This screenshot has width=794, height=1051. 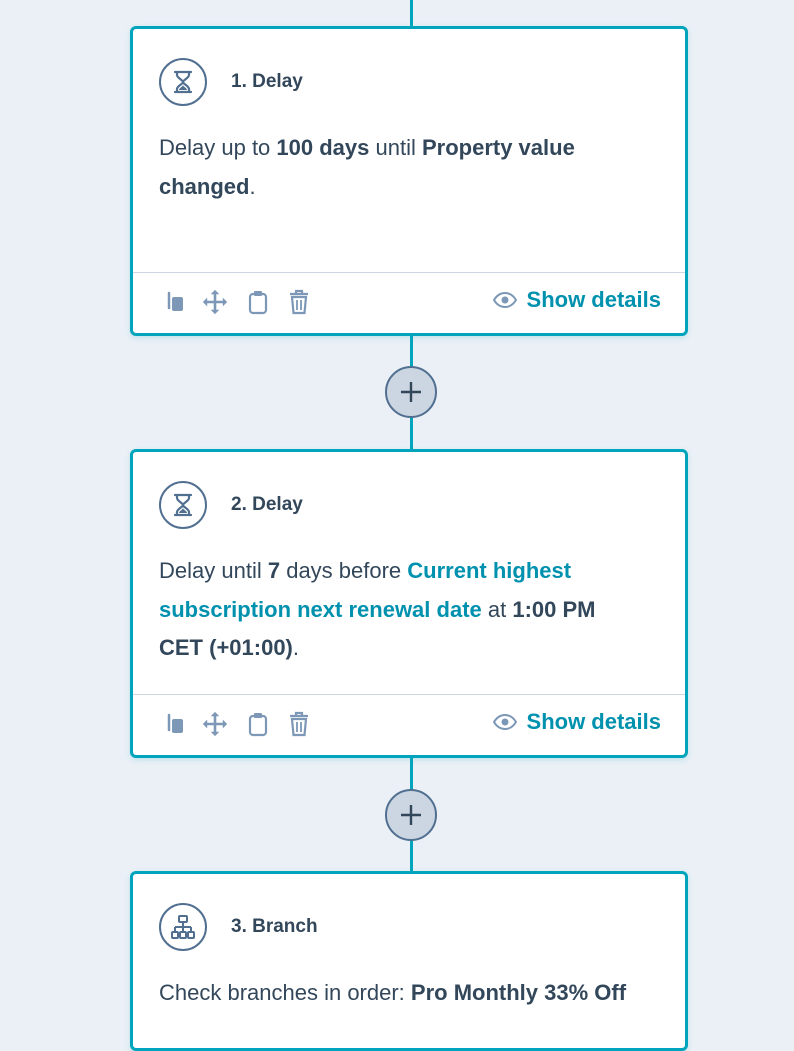 I want to click on branch-icon, so click(x=183, y=927).